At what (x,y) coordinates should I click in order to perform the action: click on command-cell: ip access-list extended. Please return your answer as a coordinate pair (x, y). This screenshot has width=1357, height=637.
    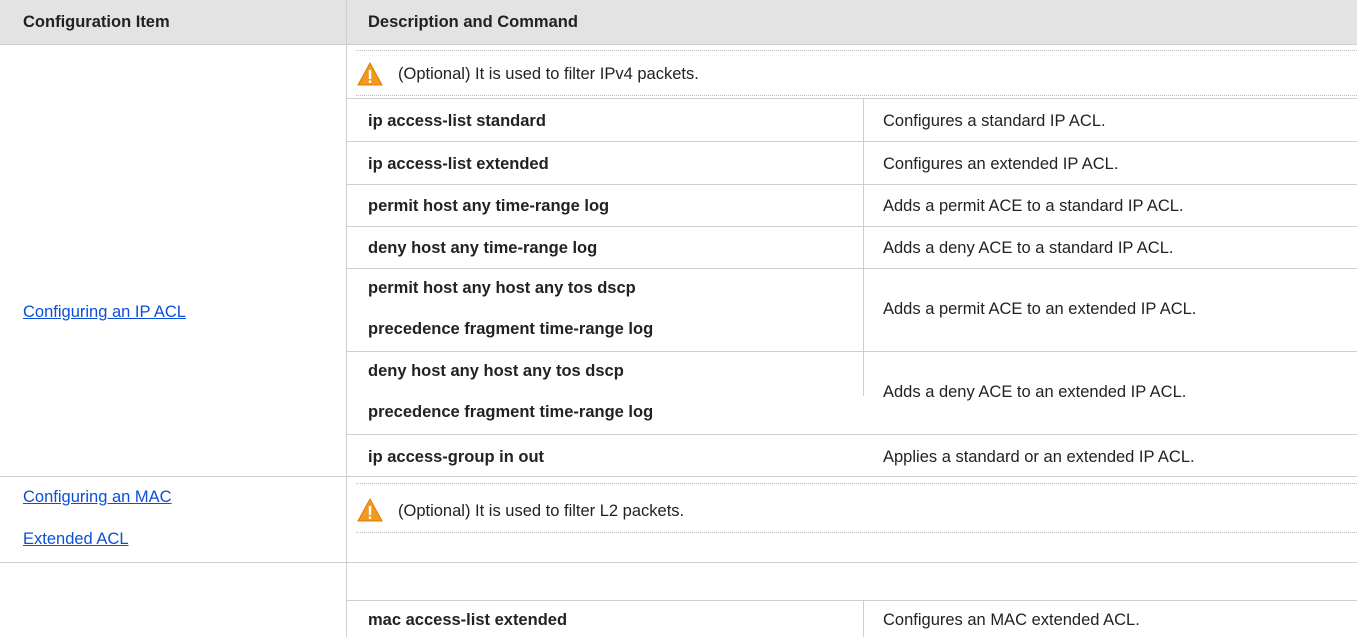
    Looking at the image, I should click on (458, 164).